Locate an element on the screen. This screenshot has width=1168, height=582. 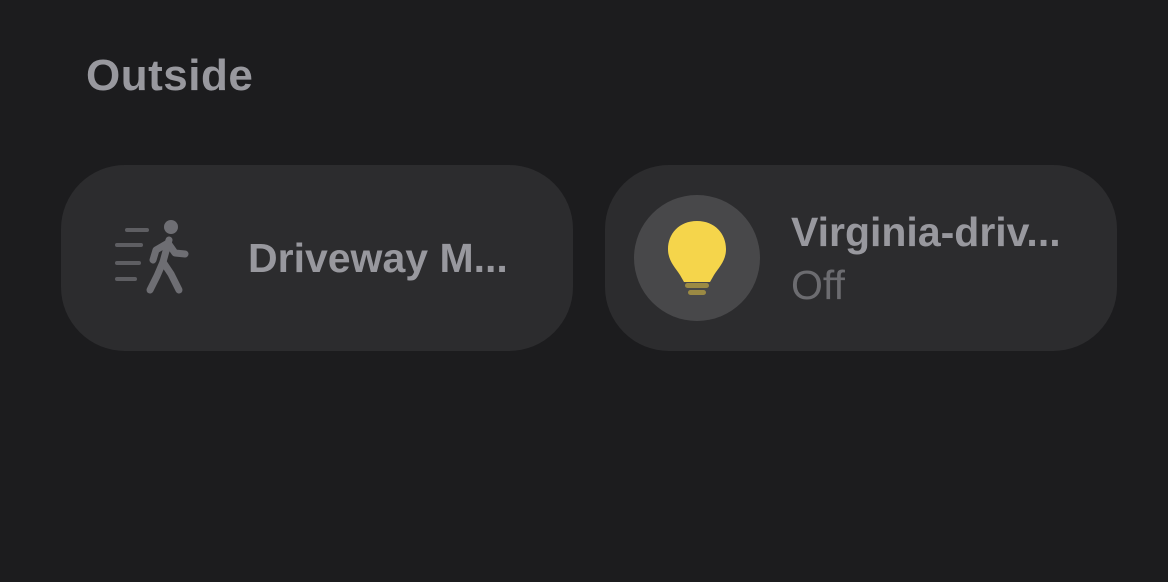
light-toggle-button is located at coordinates (697, 258).